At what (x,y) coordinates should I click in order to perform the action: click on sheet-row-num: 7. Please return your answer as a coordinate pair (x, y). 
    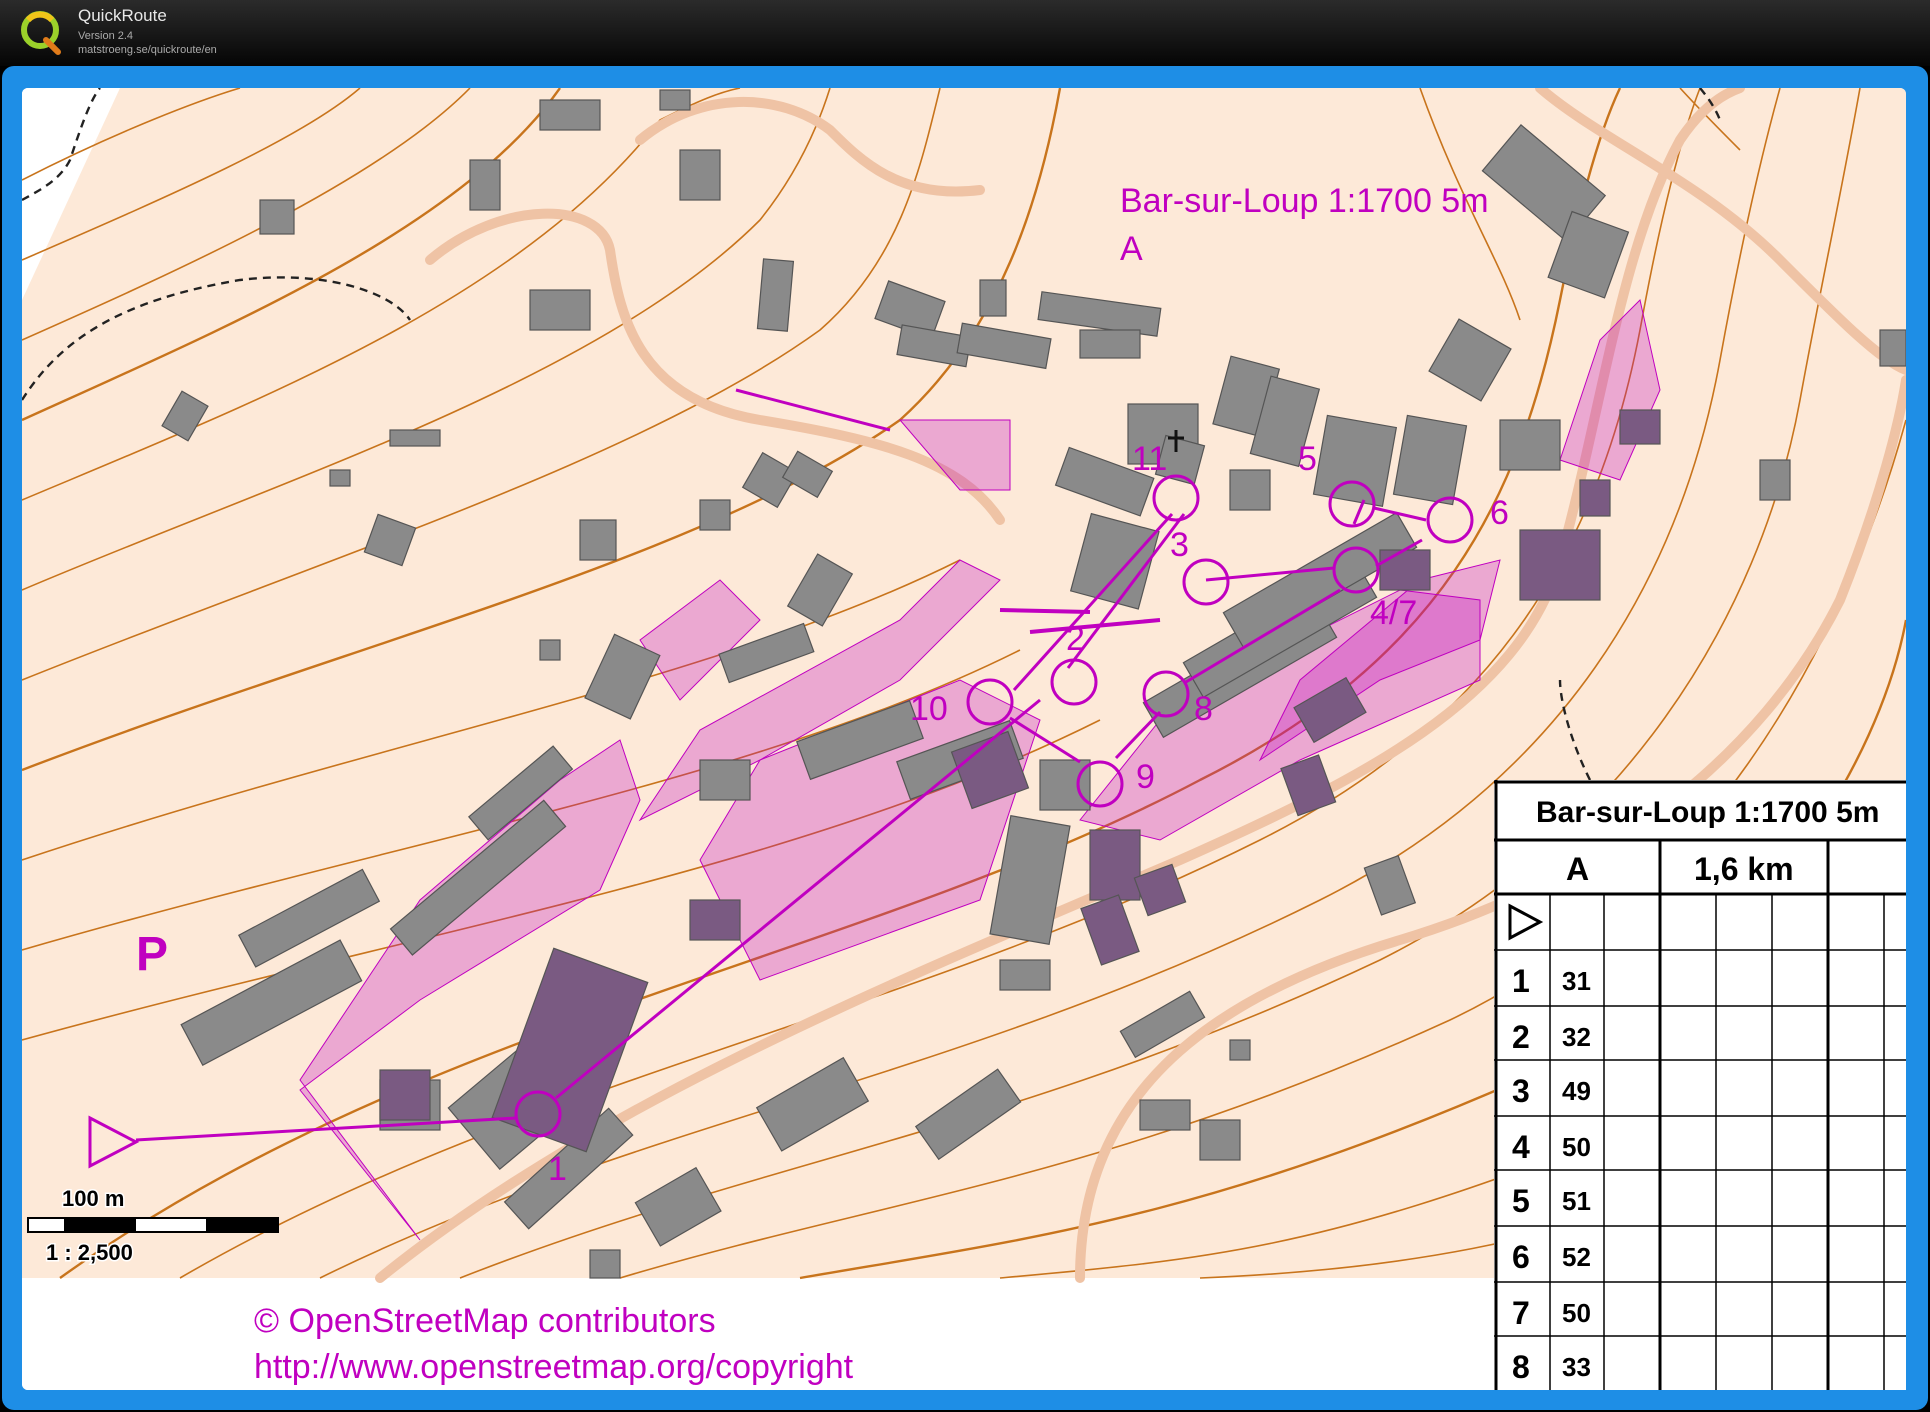
    Looking at the image, I should click on (1521, 1313).